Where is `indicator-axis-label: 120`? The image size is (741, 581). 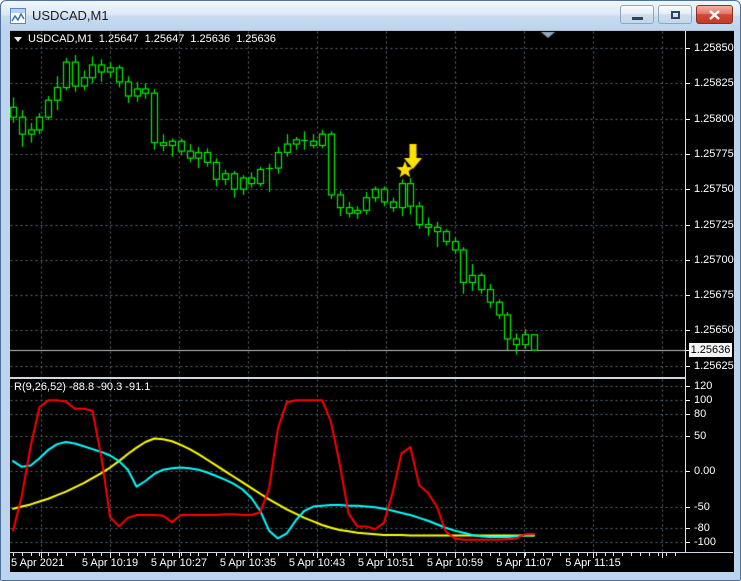
indicator-axis-label: 120 is located at coordinates (703, 386).